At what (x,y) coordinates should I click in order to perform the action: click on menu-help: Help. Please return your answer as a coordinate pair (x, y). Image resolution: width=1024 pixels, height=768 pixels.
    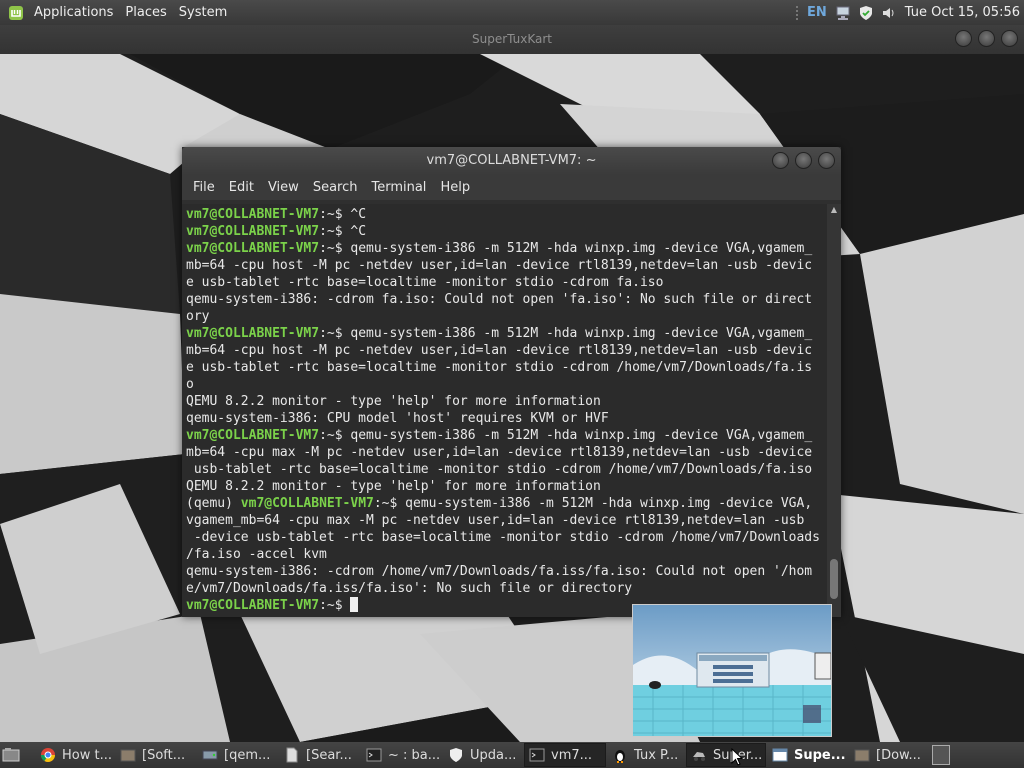
    Looking at the image, I should click on (455, 187).